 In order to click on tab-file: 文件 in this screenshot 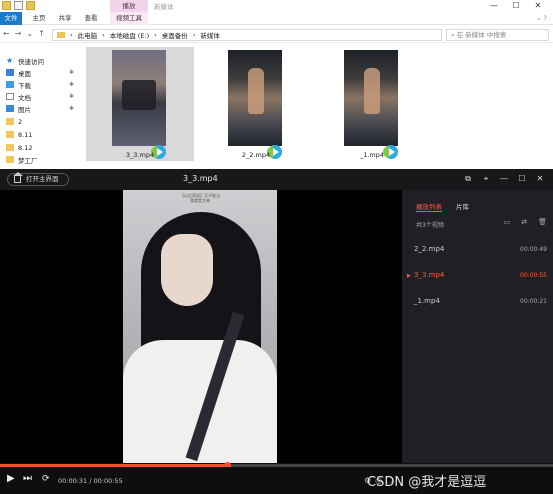, I will do `click(11, 18)`.